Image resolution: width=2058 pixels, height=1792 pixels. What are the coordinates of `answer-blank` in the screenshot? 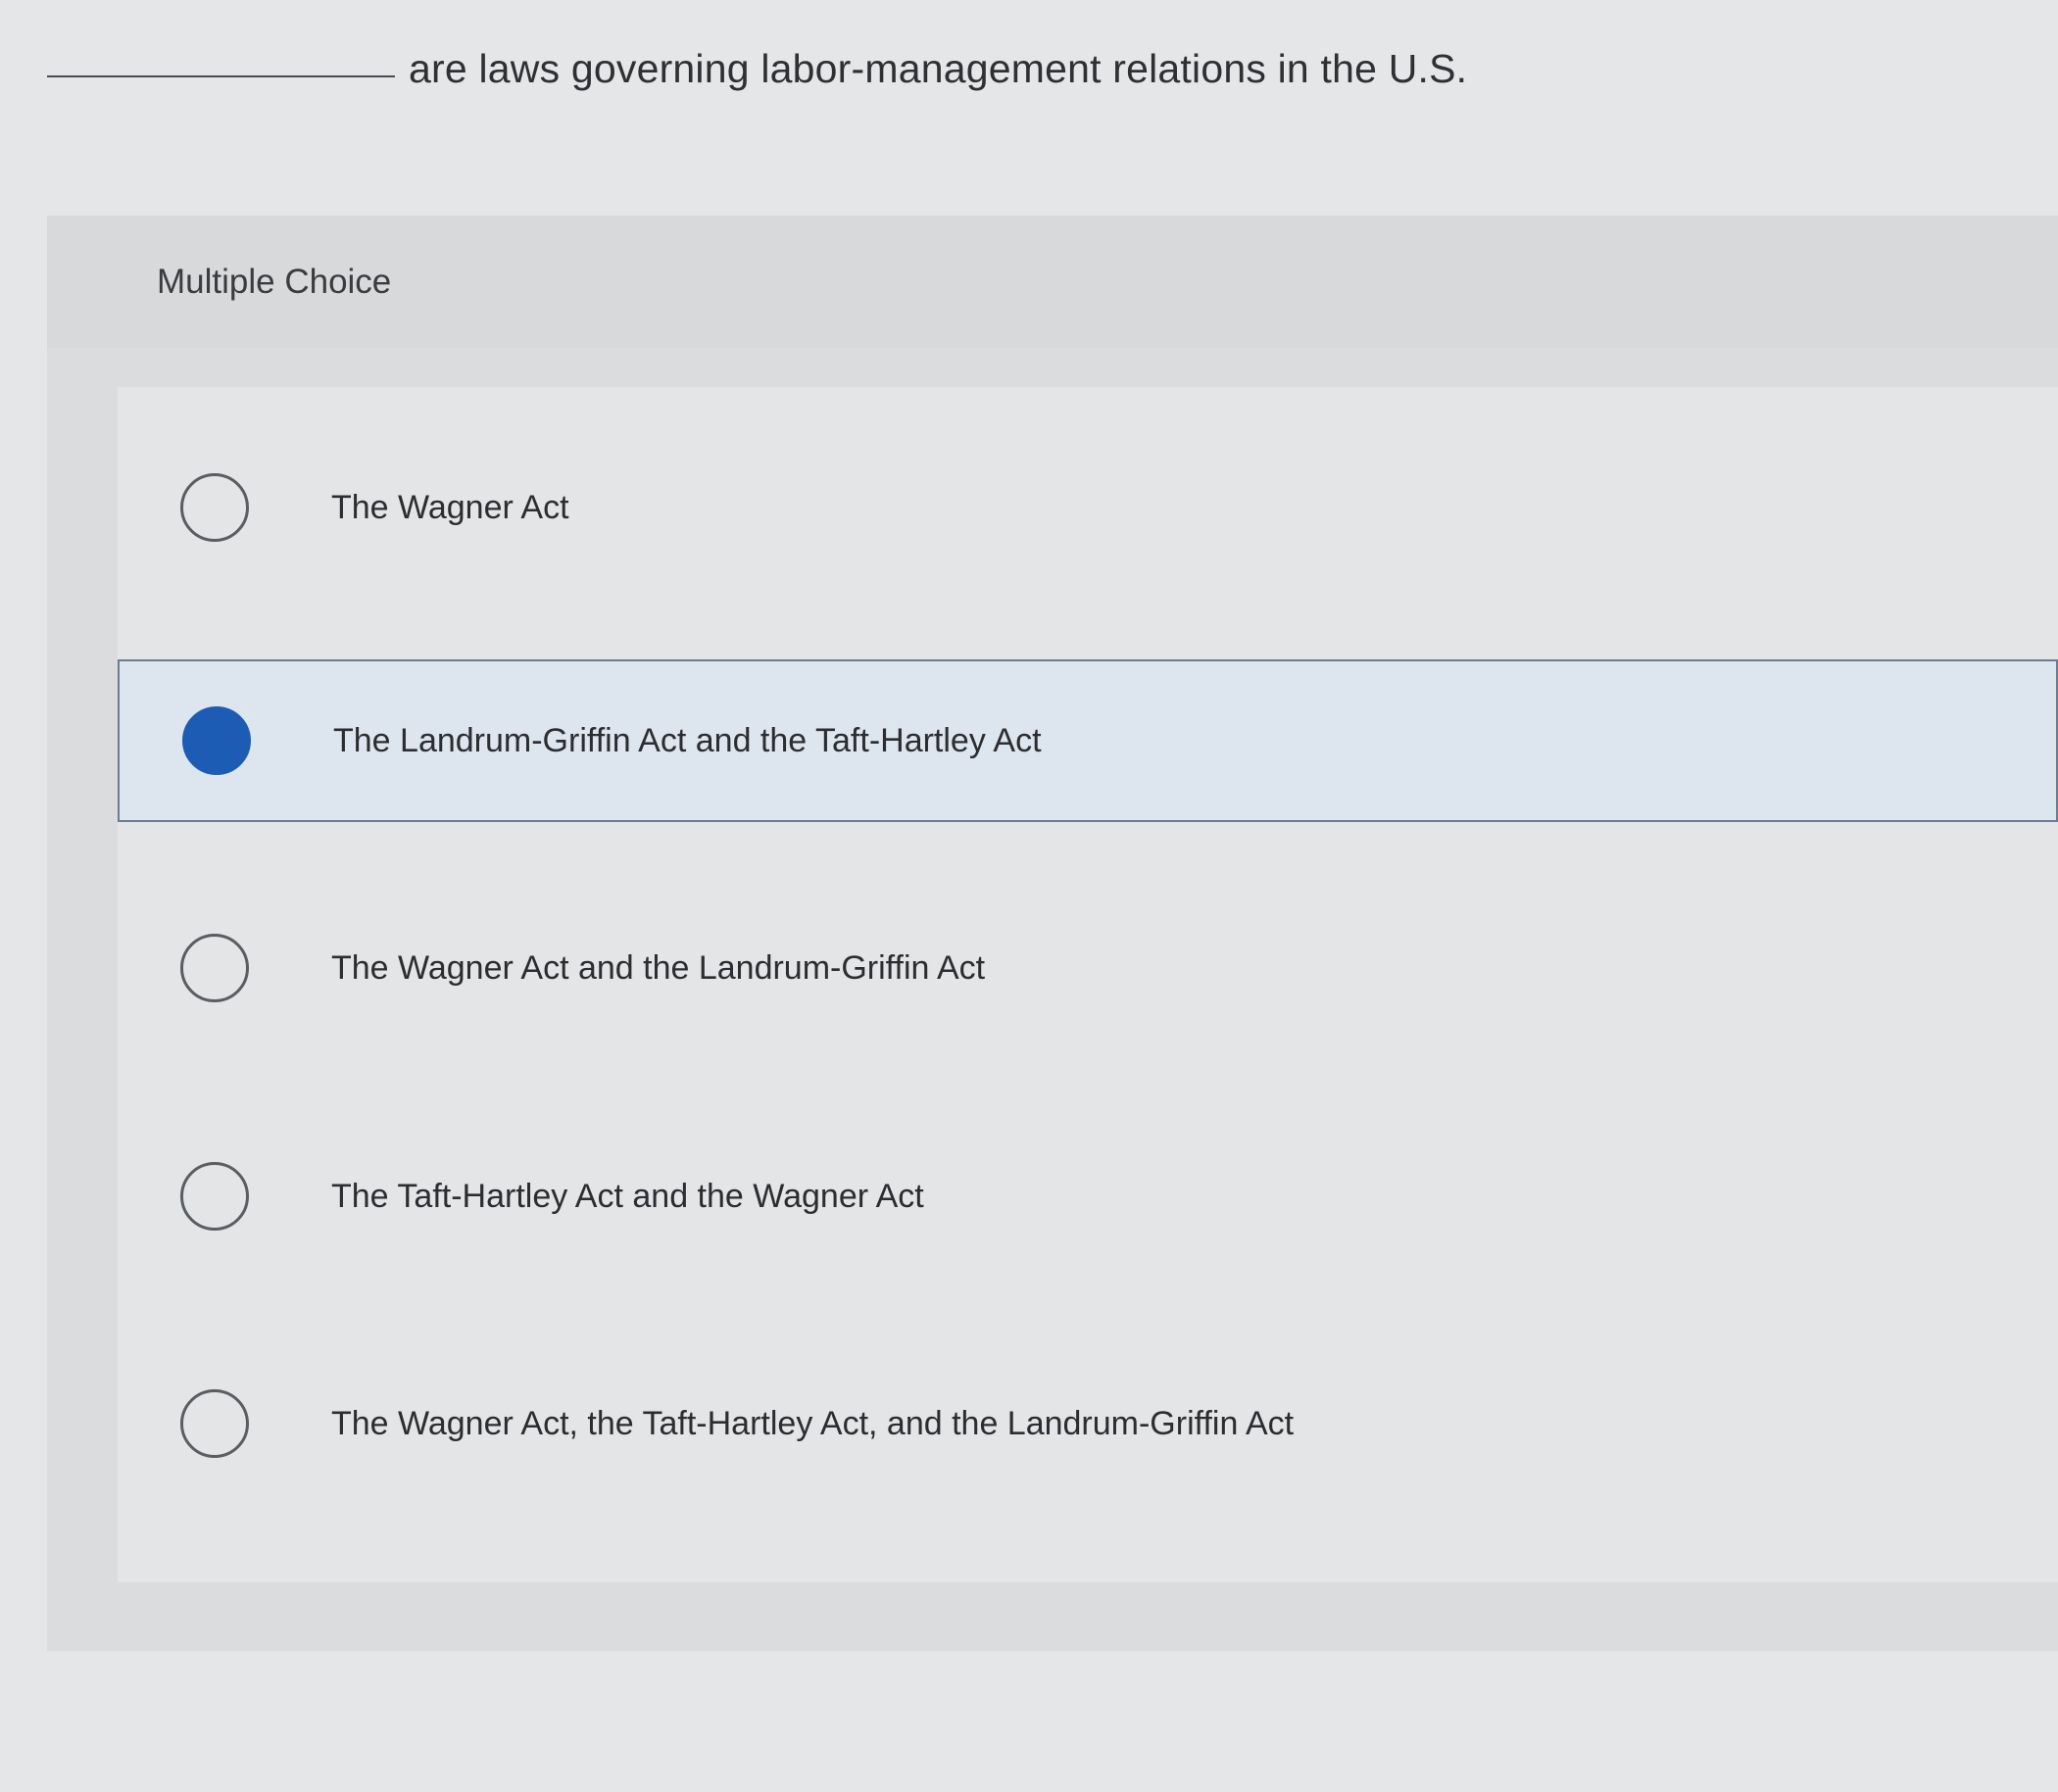 It's located at (221, 76).